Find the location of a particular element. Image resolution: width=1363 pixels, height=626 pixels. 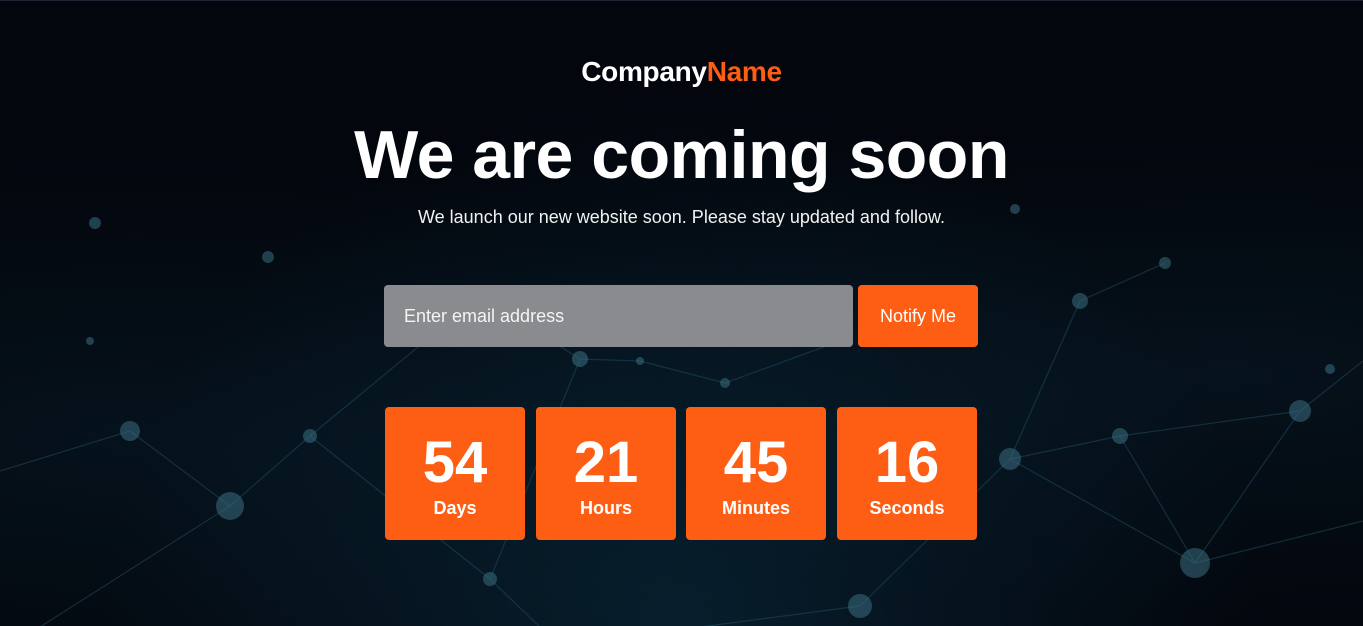

logo-text-primary: Company is located at coordinates (644, 71).